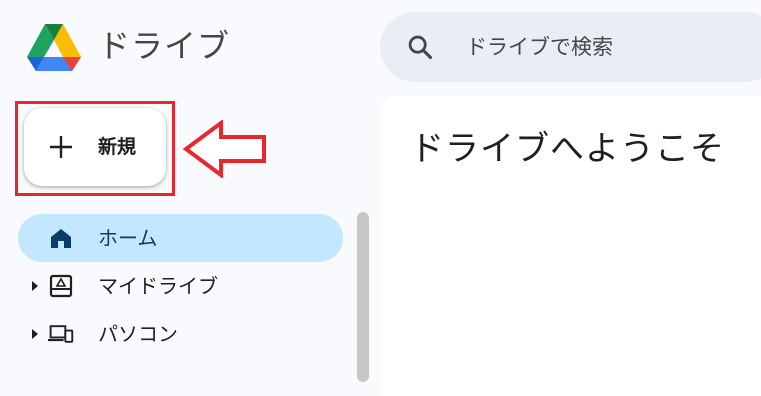  Describe the element at coordinates (61, 238) in the screenshot. I see `home-icon` at that location.